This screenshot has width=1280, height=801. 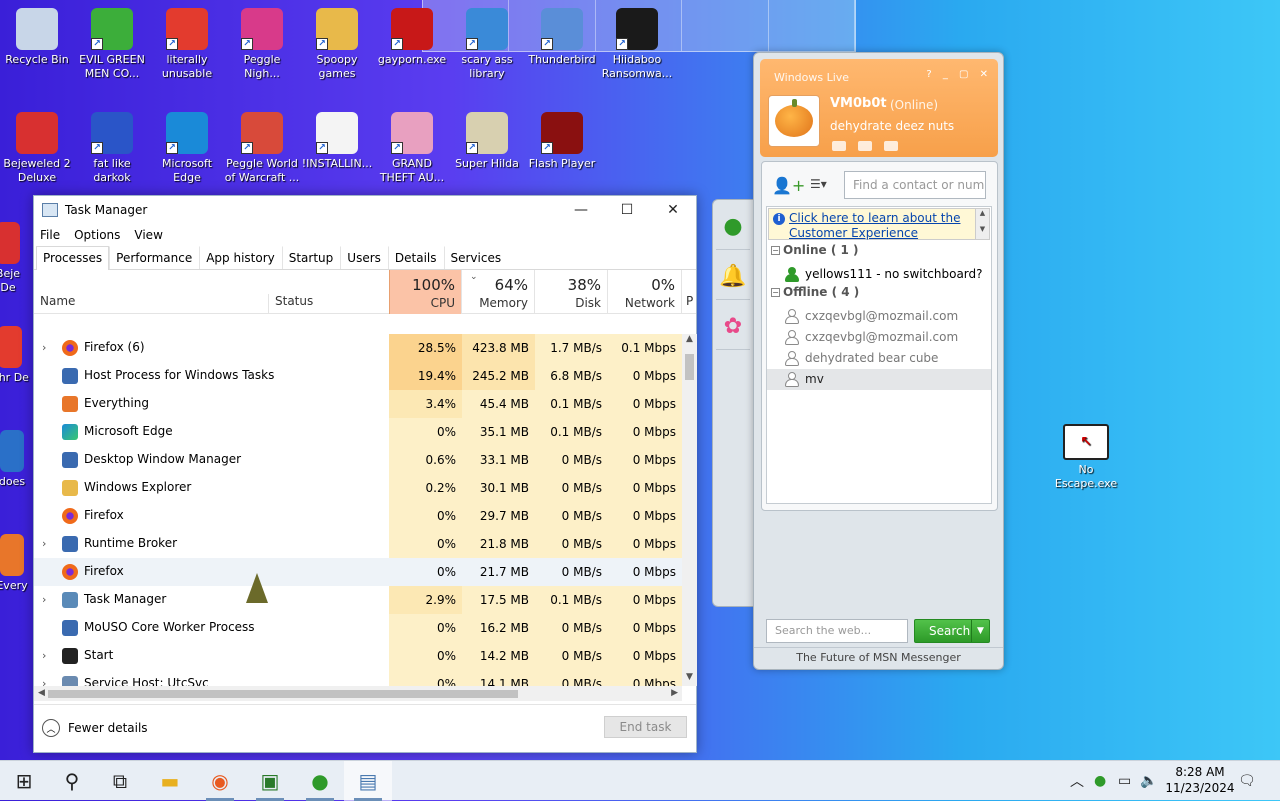 What do you see at coordinates (311, 257) in the screenshot?
I see `tab-startup: Startup` at bounding box center [311, 257].